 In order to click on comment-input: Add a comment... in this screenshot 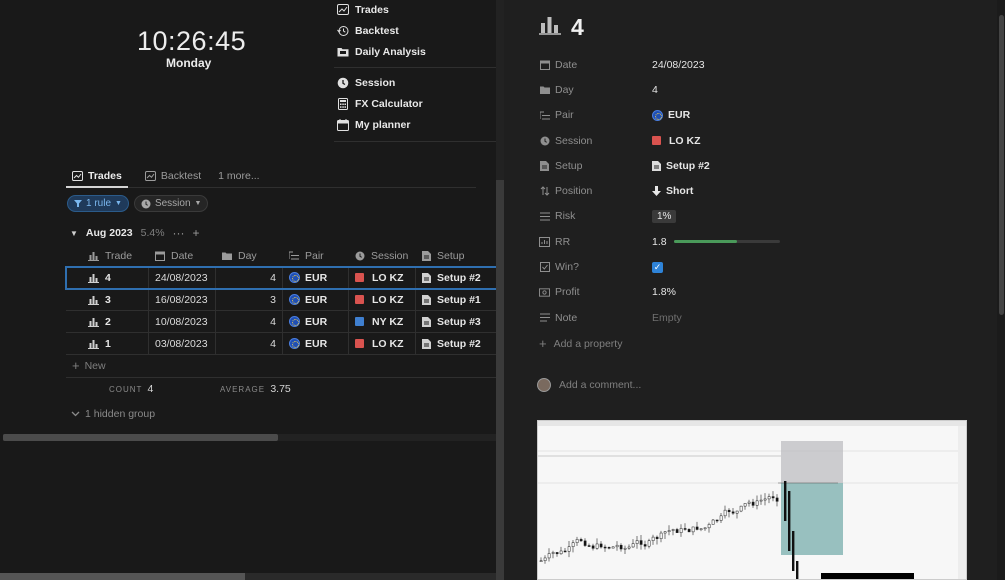, I will do `click(589, 385)`.